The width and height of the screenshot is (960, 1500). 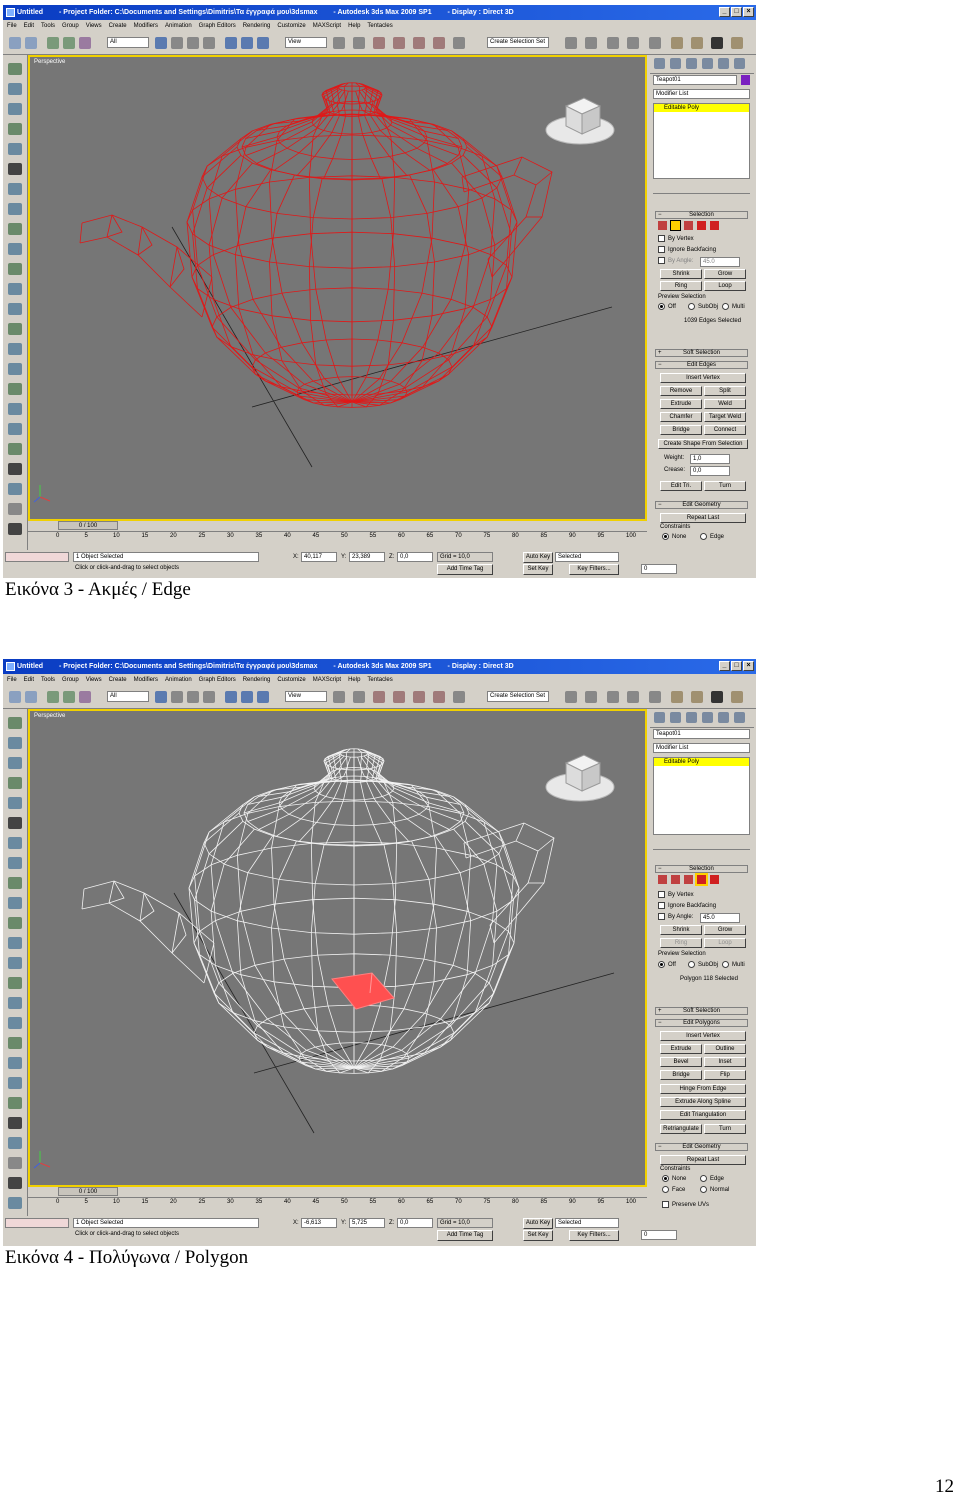 What do you see at coordinates (379, 26) in the screenshot?
I see `menu-tentacles: Tentacles` at bounding box center [379, 26].